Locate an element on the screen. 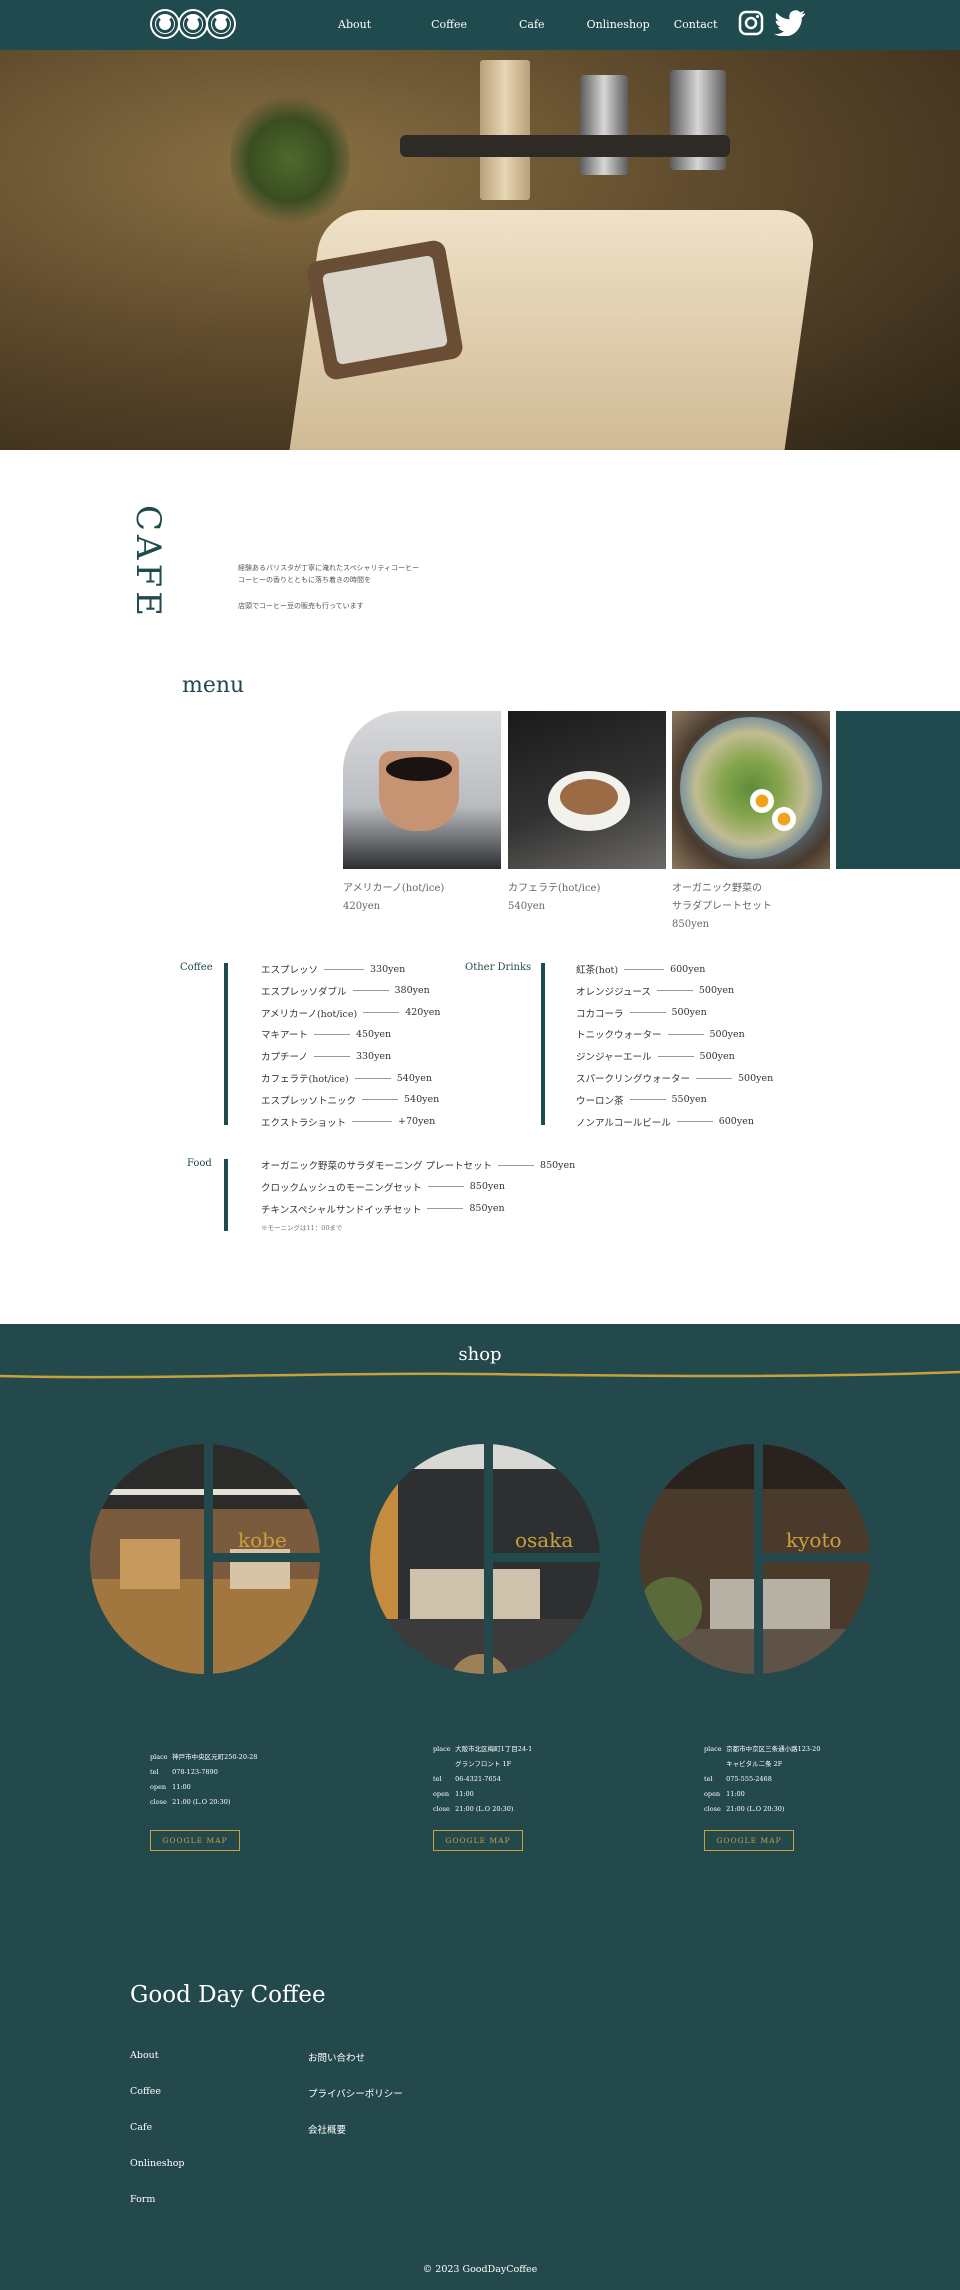  twitter-icon is located at coordinates (790, 23).